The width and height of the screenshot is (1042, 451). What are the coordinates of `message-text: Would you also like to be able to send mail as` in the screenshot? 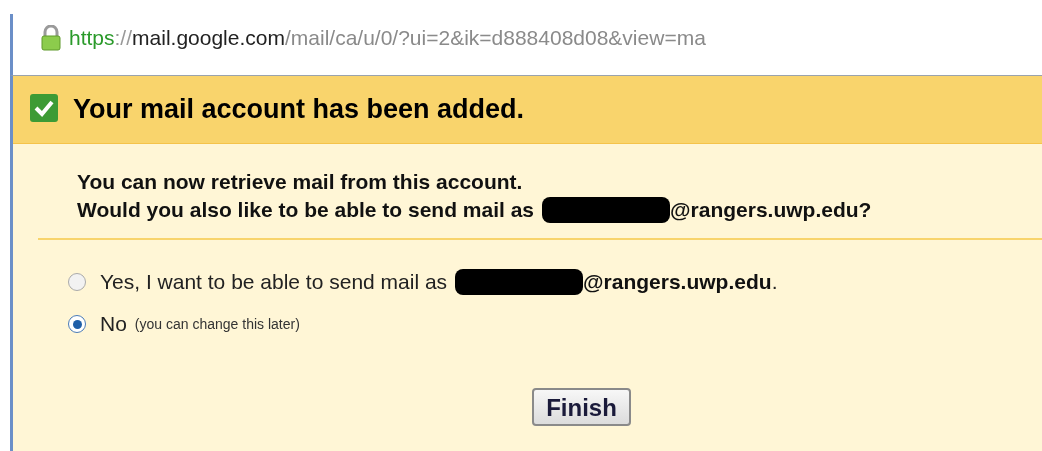 It's located at (306, 210).